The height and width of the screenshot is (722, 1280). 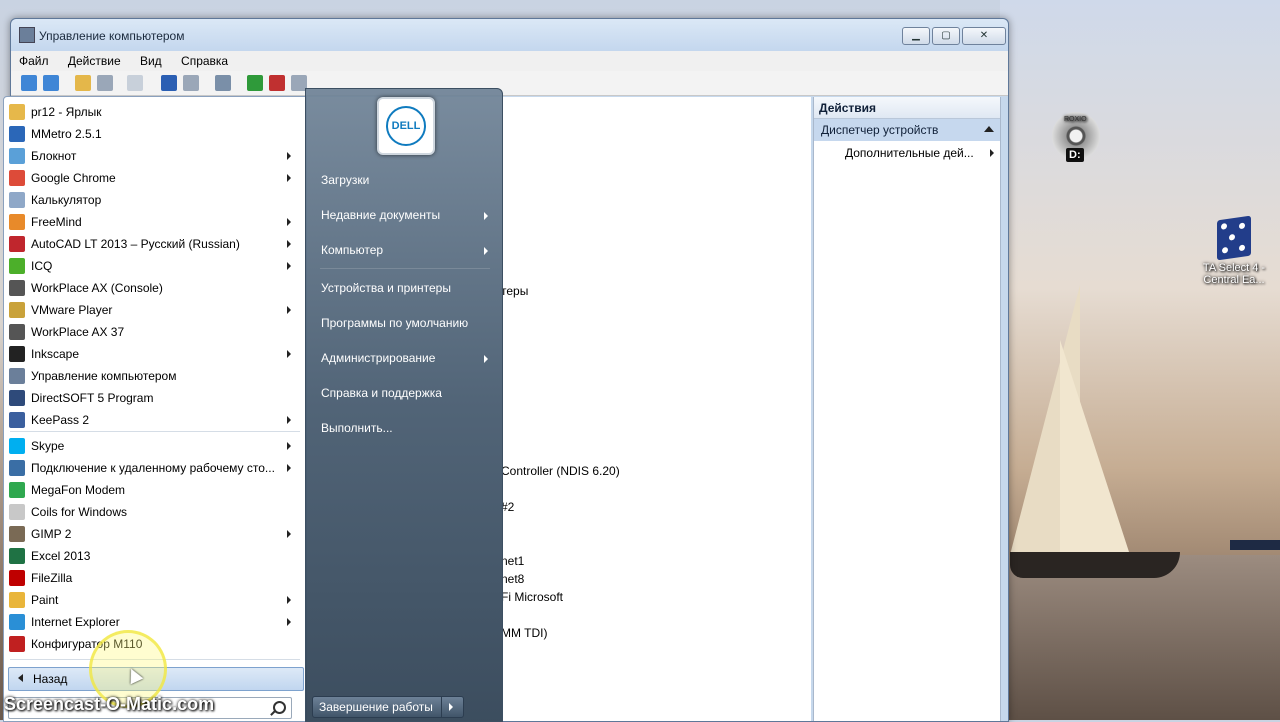 I want to click on dice-icon, so click(x=1234, y=238).